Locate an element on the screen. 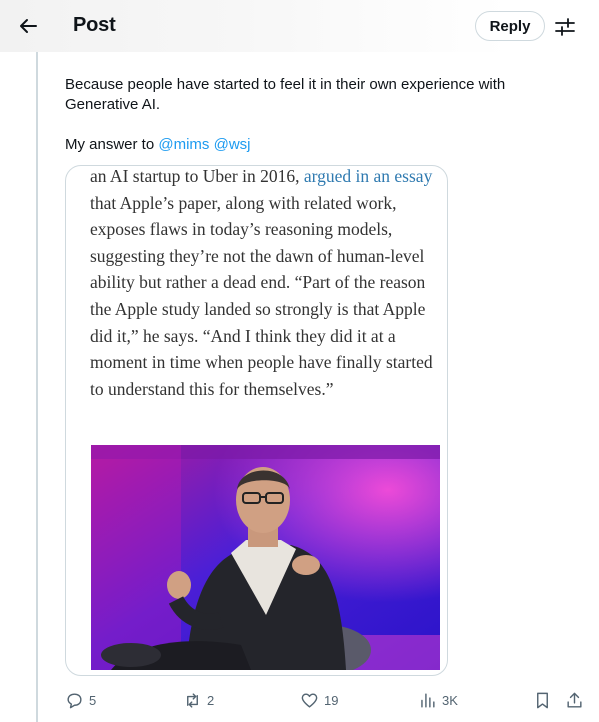 The height and width of the screenshot is (722, 599). action-bar: 5 2 19 3K is located at coordinates (299, 700).